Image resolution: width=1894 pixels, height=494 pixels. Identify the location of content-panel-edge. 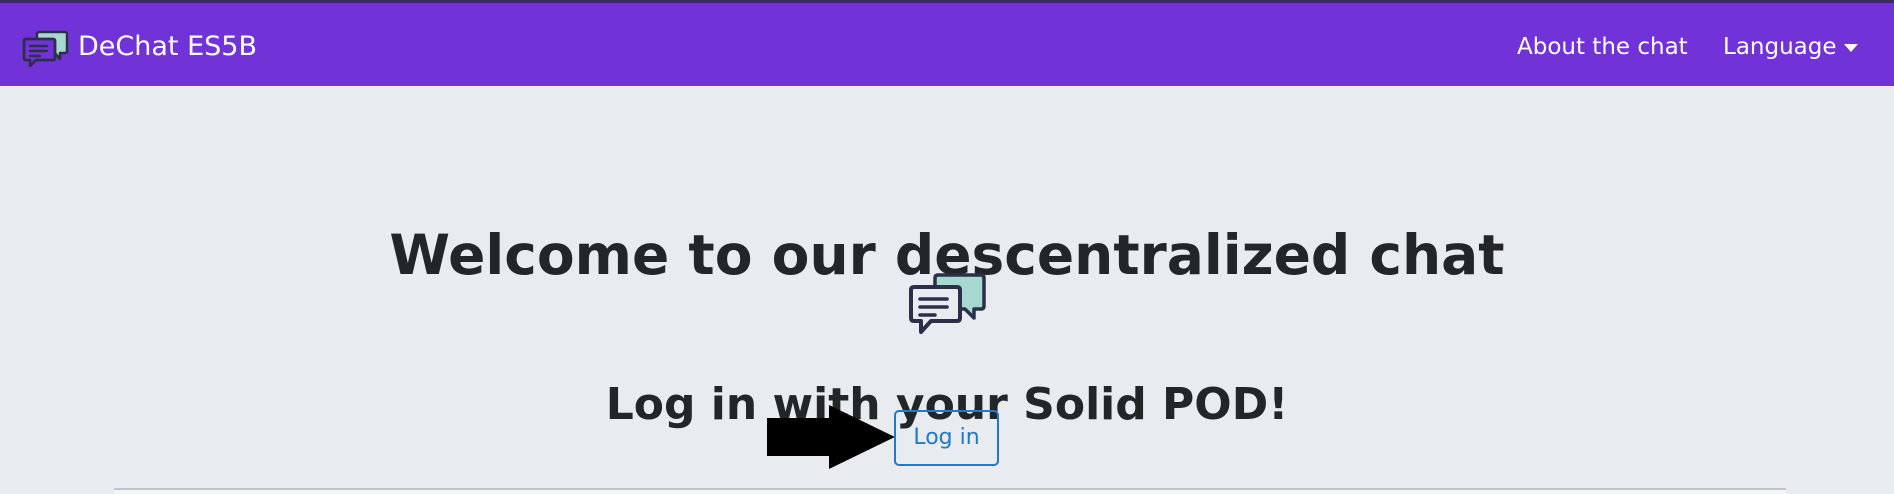
(950, 491).